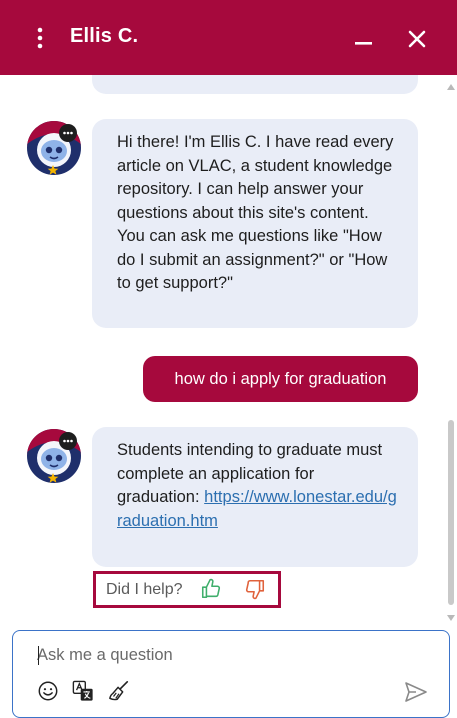 Image resolution: width=457 pixels, height=718 pixels. I want to click on feedback-box: Did I help?, so click(187, 589).